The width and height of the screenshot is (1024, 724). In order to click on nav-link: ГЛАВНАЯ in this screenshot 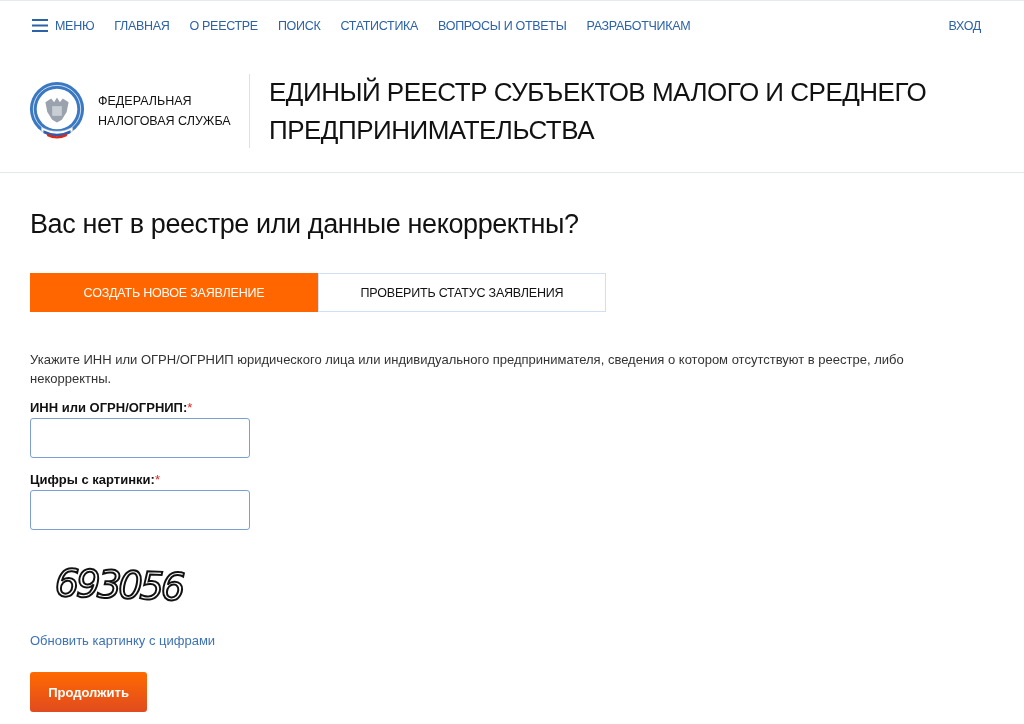, I will do `click(142, 25)`.